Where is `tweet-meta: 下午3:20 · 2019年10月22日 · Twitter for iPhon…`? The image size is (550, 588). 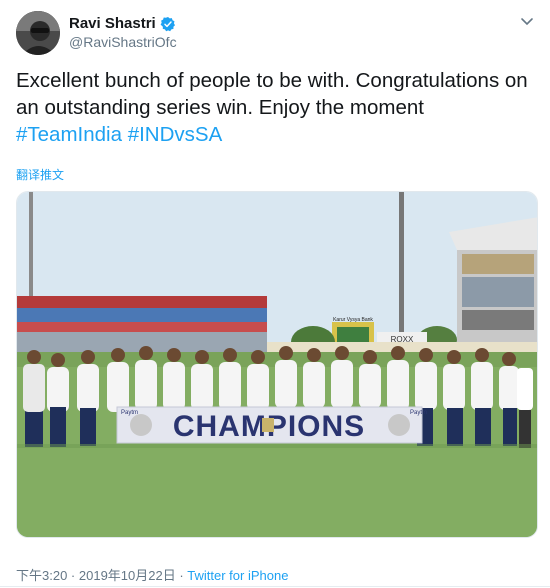
tweet-meta: 下午3:20 · 2019年10月22日 · Twitter for iPhon… is located at coordinates (152, 574).